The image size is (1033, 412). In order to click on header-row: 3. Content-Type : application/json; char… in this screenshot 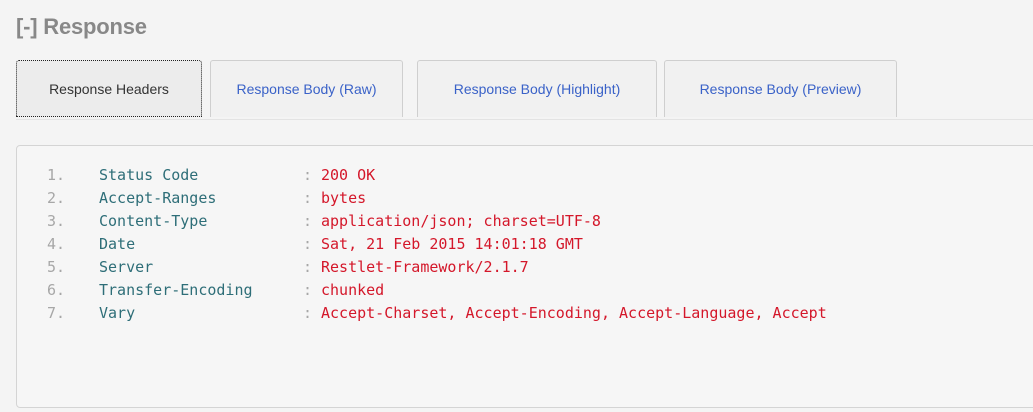, I will do `click(437, 221)`.